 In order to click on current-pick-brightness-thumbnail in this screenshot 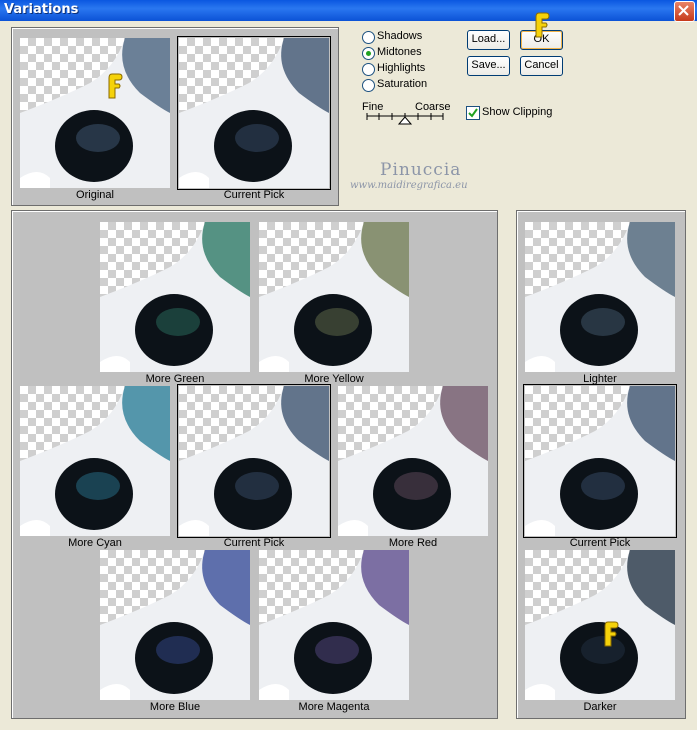, I will do `click(600, 461)`.